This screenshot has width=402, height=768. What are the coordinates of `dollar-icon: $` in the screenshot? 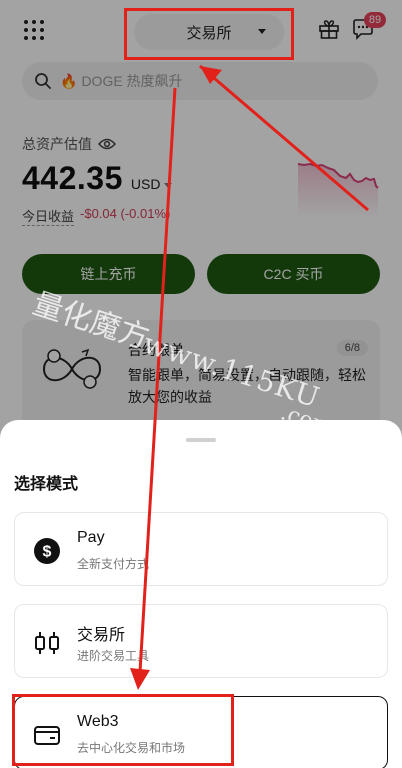 It's located at (47, 551).